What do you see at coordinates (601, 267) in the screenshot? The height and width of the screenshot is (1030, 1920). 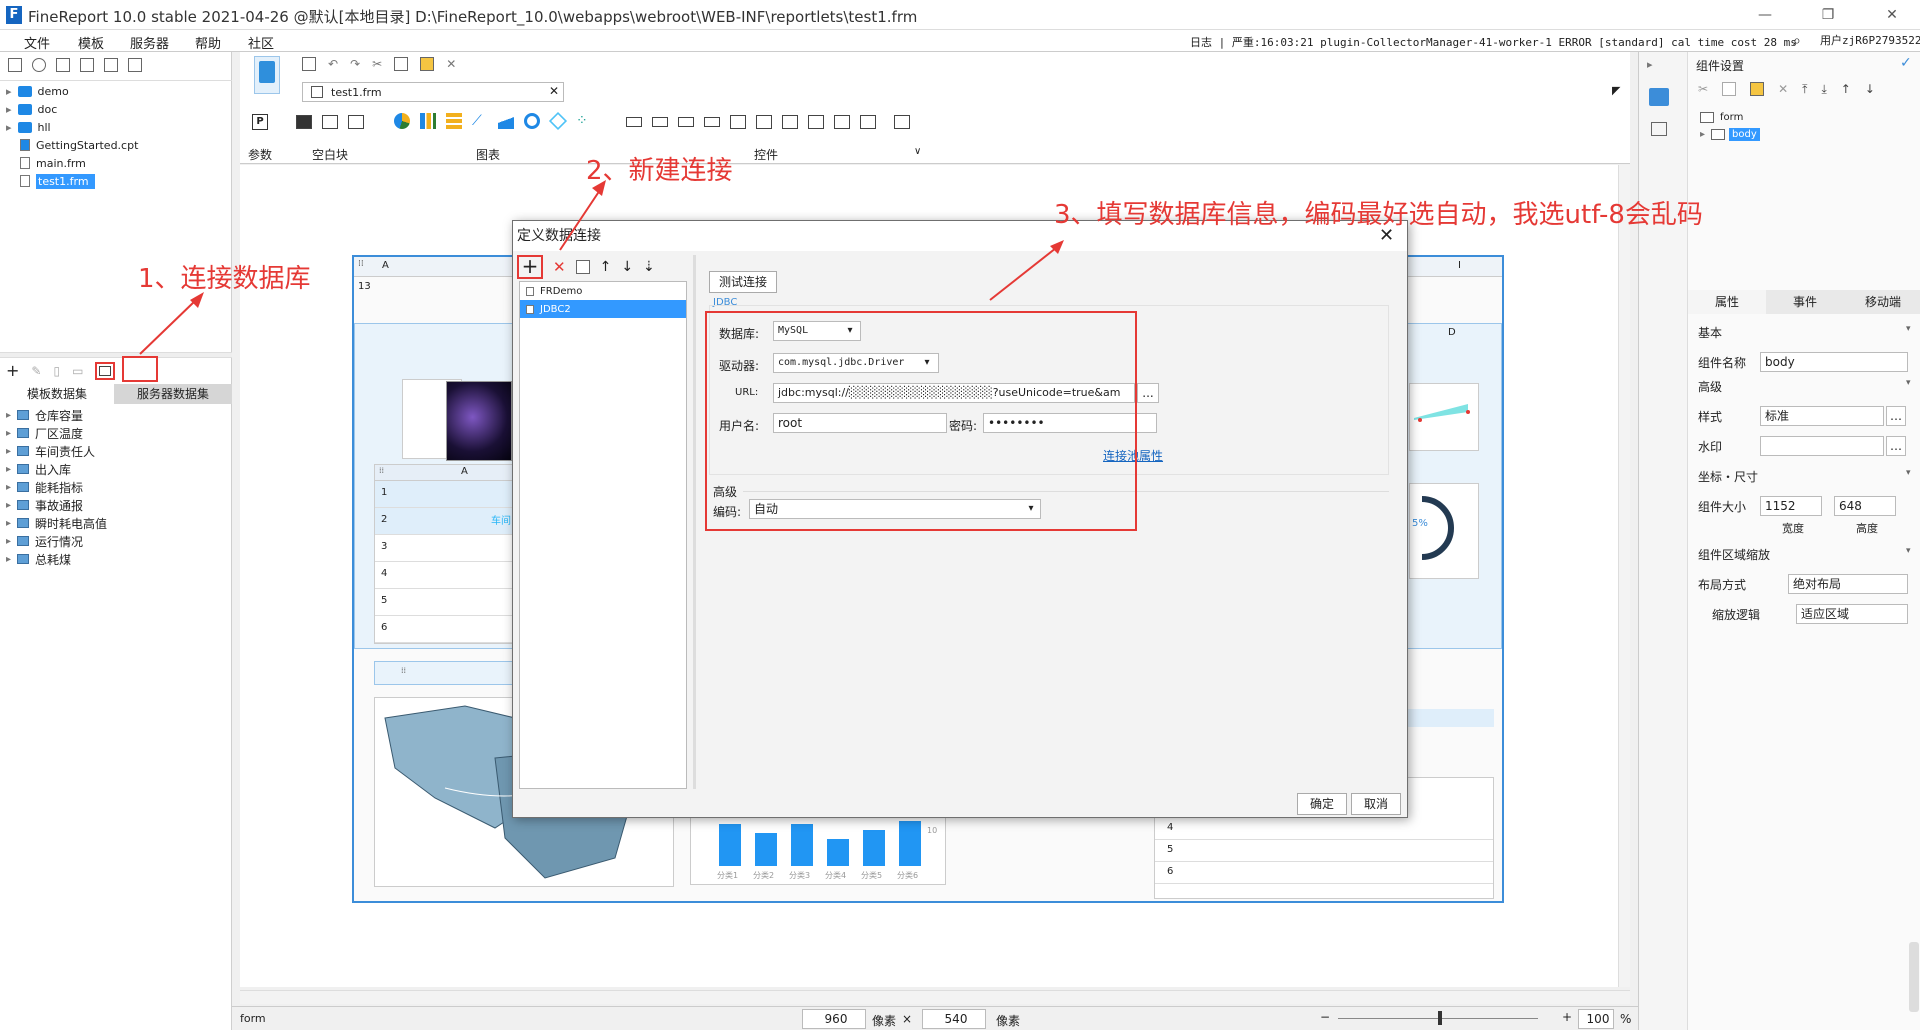 I see `annotation-arrows` at bounding box center [601, 267].